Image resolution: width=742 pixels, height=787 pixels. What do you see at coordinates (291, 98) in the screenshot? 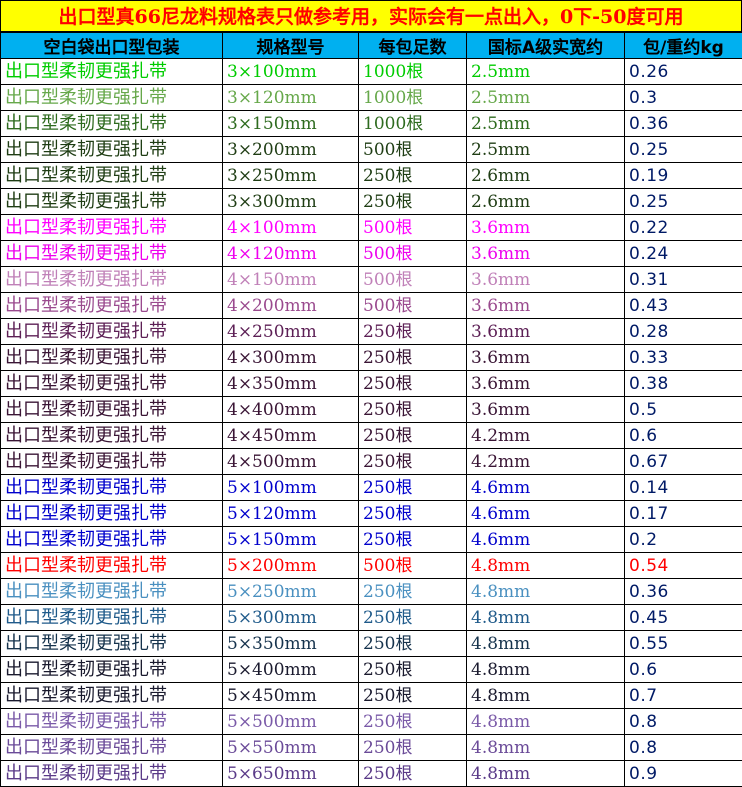
I see `spec-cell: 3×120mm` at bounding box center [291, 98].